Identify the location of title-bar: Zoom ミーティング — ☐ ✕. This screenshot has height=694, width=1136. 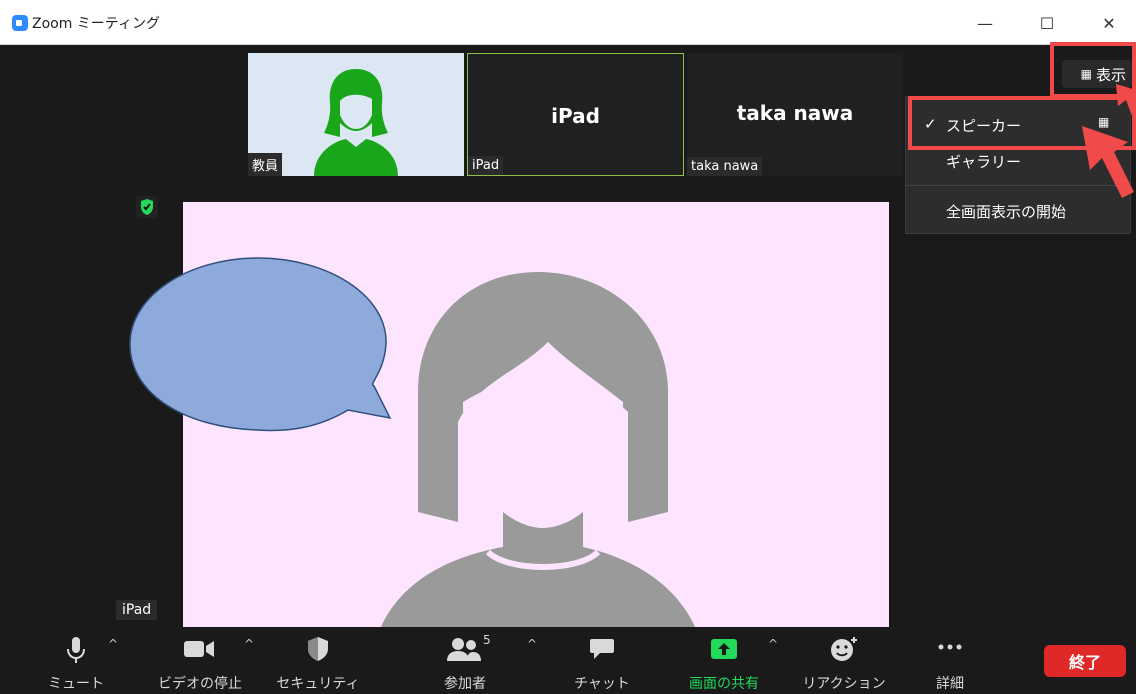
(568, 22).